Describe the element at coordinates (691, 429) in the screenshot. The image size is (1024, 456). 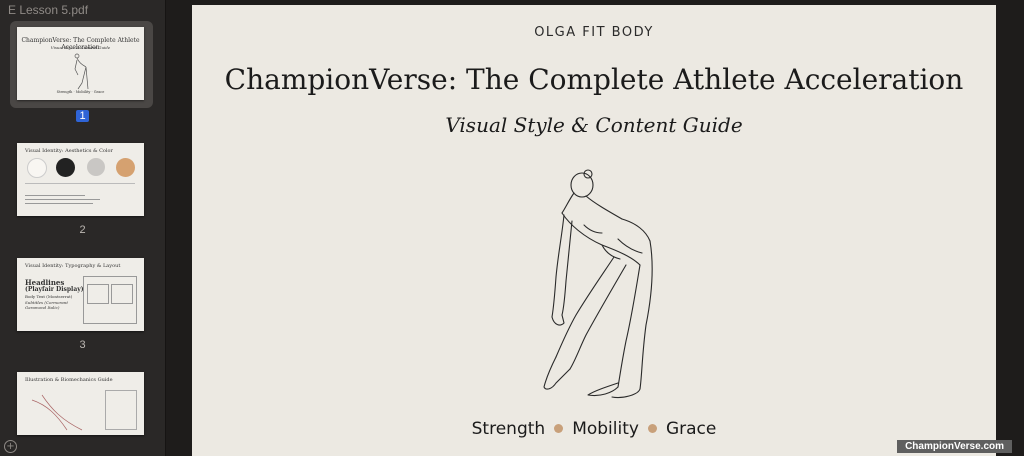
I see `tagline-grace: Grace` at that location.